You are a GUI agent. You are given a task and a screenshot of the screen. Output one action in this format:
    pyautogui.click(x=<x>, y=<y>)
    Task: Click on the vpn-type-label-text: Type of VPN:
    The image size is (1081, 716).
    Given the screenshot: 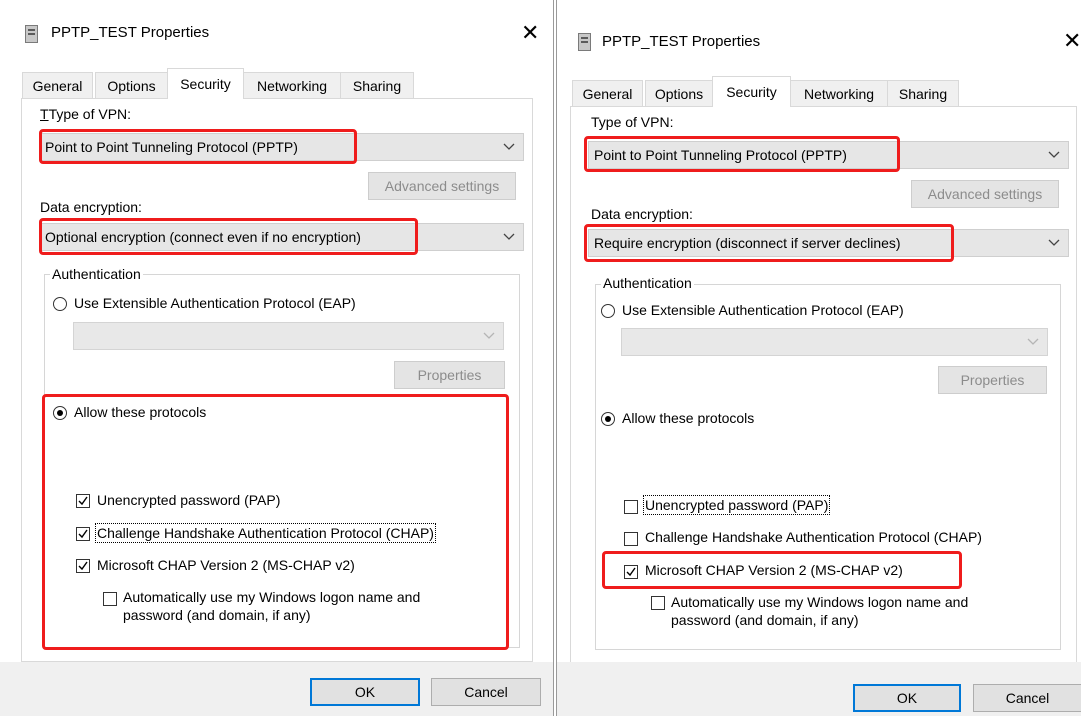 What is the action you would take?
    pyautogui.click(x=90, y=114)
    